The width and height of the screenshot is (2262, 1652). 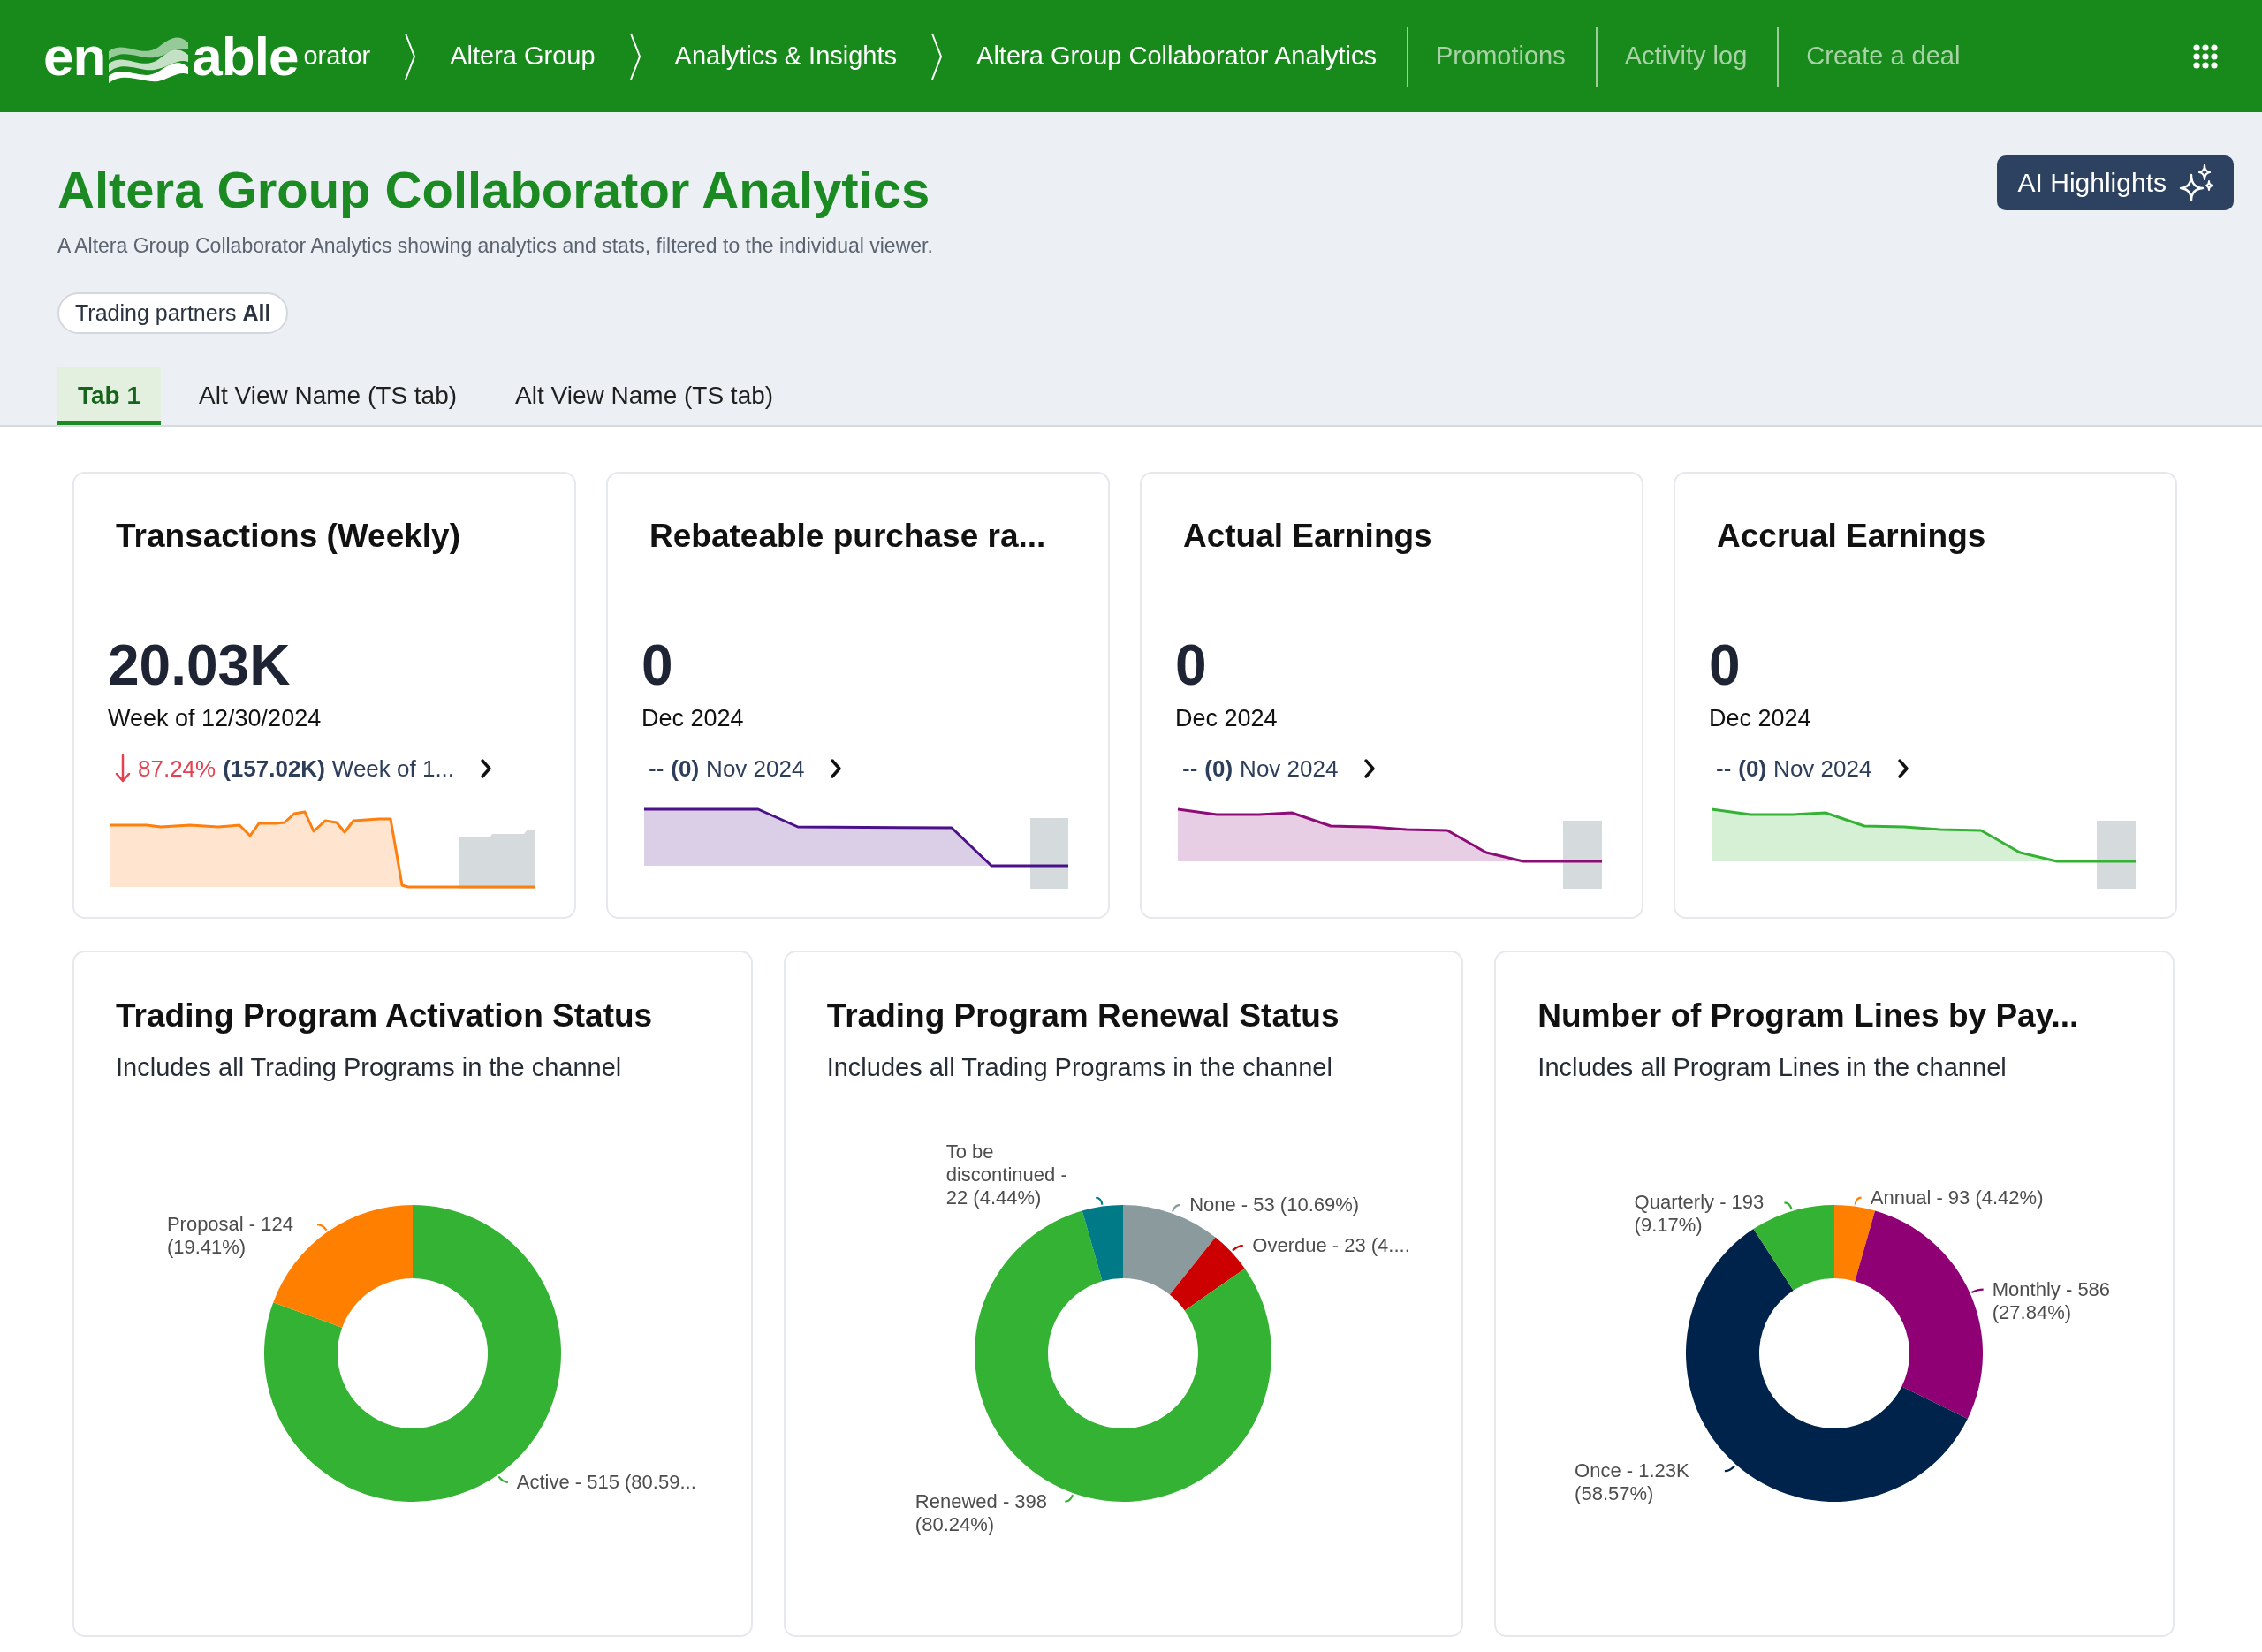 What do you see at coordinates (230, 1236) in the screenshot?
I see `data-label: Proposal - 124 (19.41%)` at bounding box center [230, 1236].